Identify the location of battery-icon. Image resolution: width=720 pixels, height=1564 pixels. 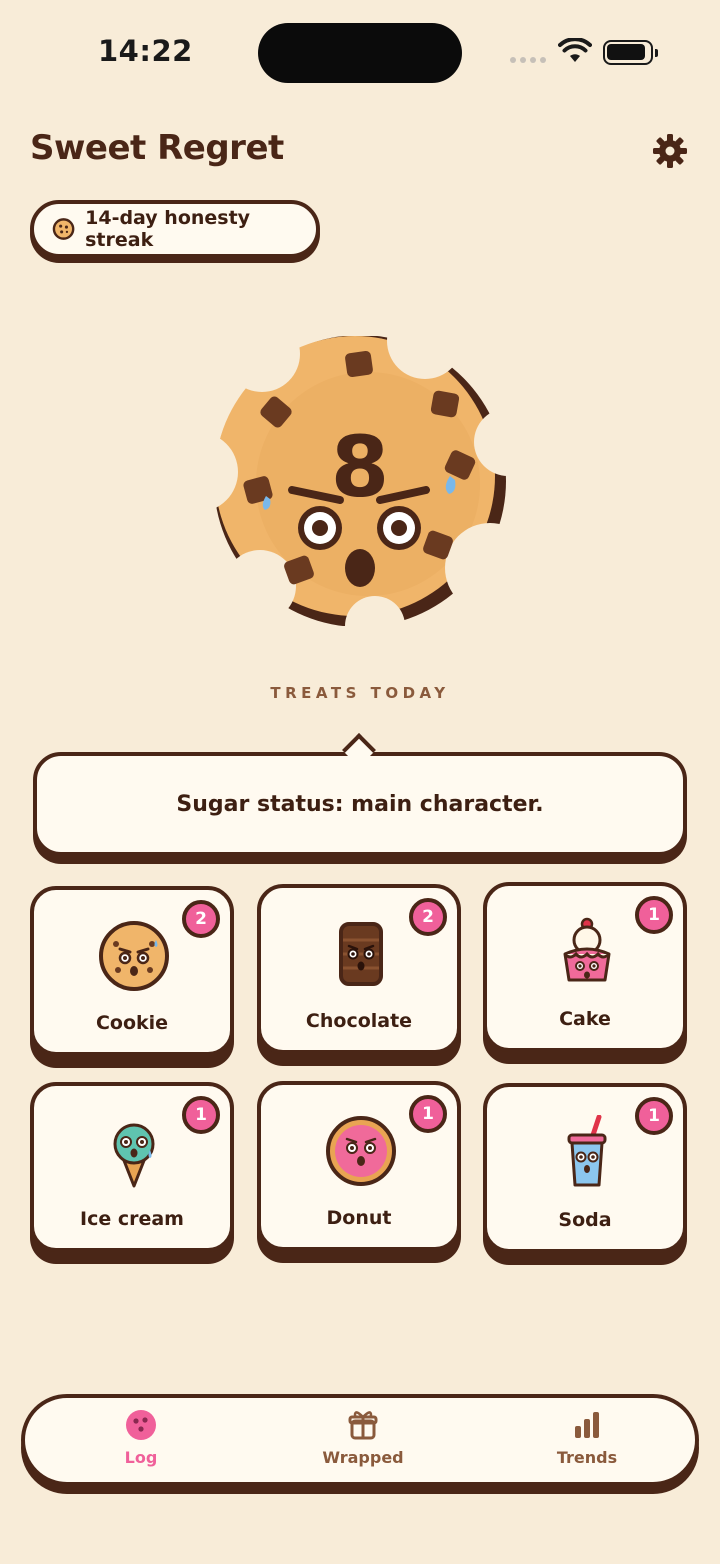
(630, 52).